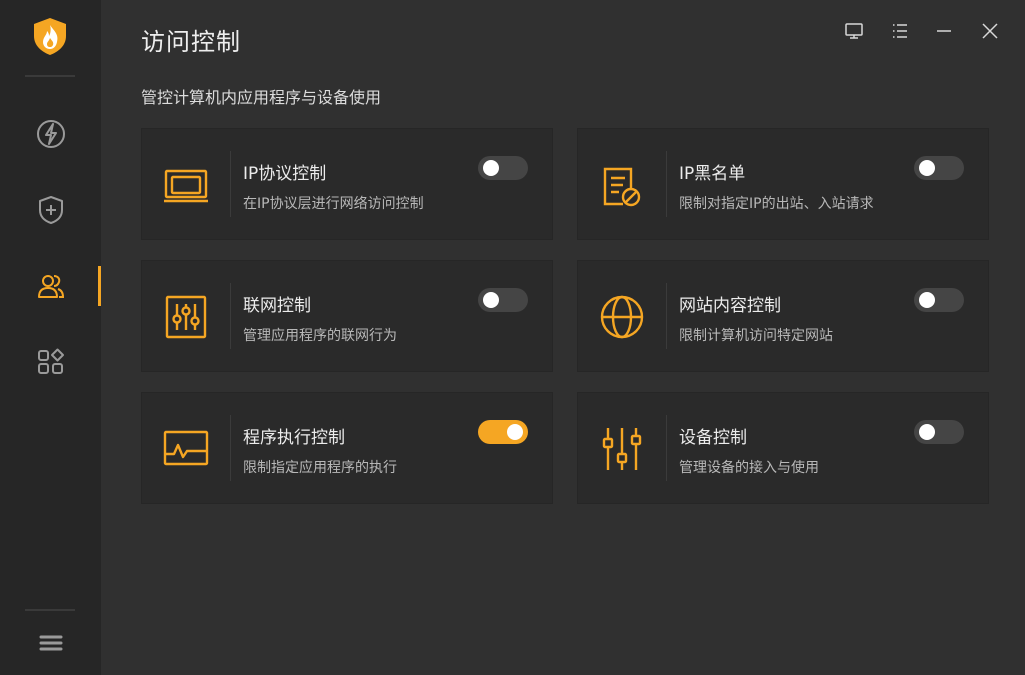  I want to click on toggle-ip-protocol-control, so click(503, 168).